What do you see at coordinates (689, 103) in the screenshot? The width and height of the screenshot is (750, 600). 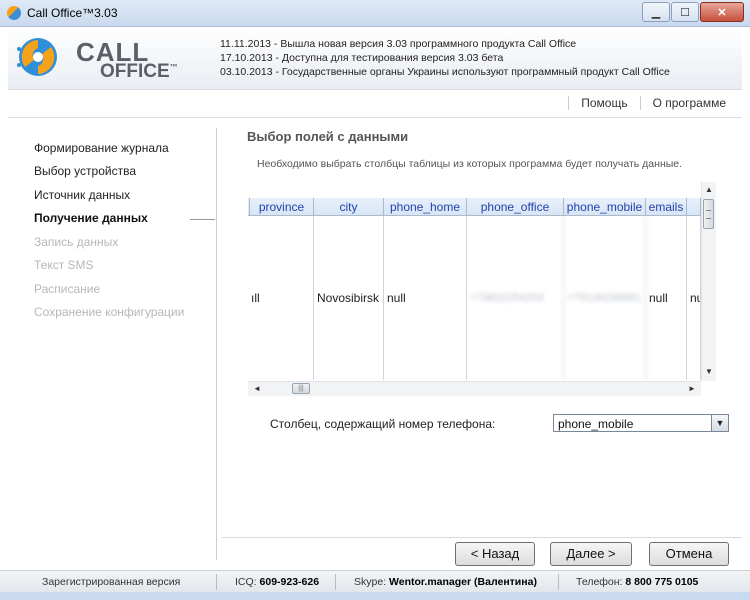 I see `about-link: О программе` at bounding box center [689, 103].